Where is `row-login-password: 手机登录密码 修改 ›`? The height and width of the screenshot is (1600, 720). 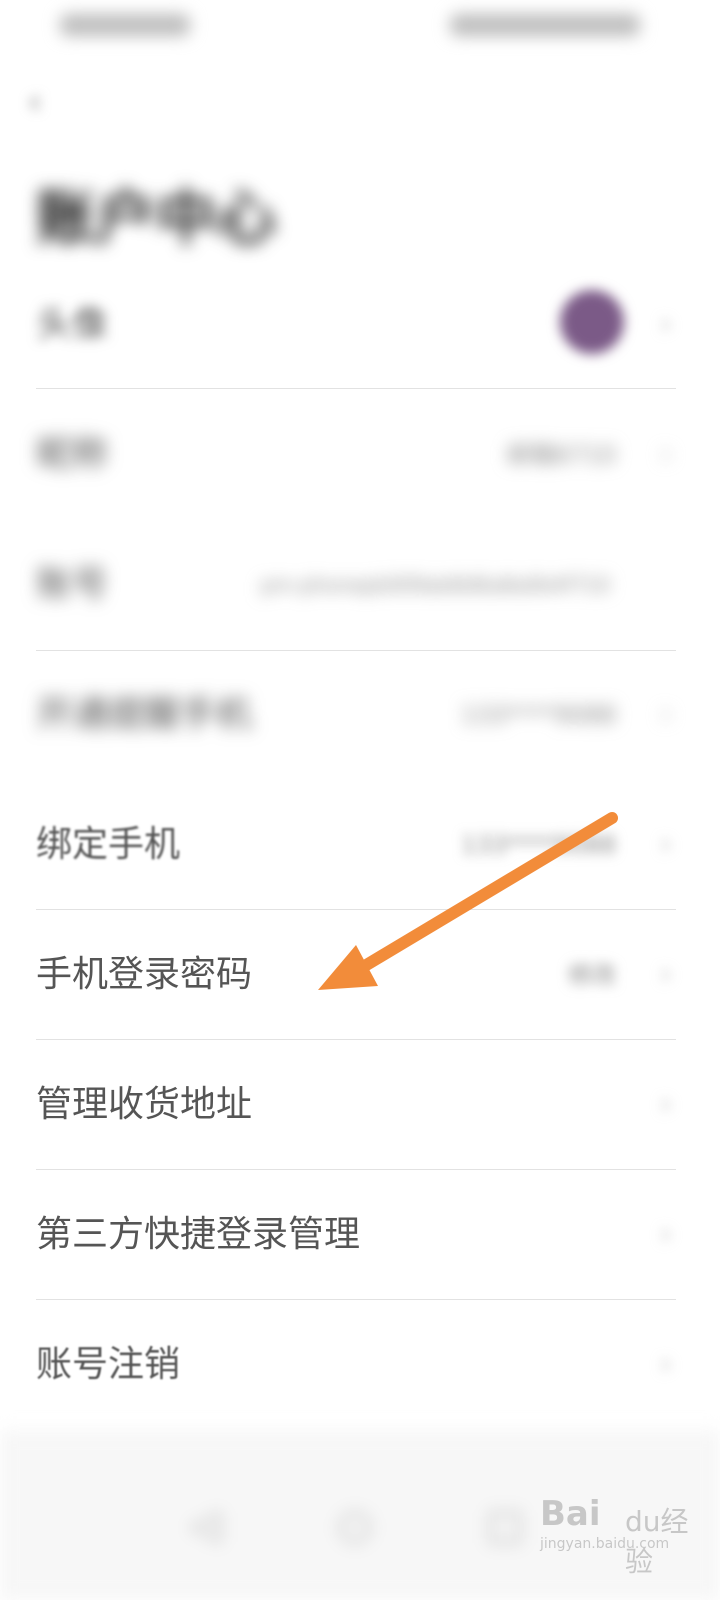 row-login-password: 手机登录密码 修改 › is located at coordinates (360, 975).